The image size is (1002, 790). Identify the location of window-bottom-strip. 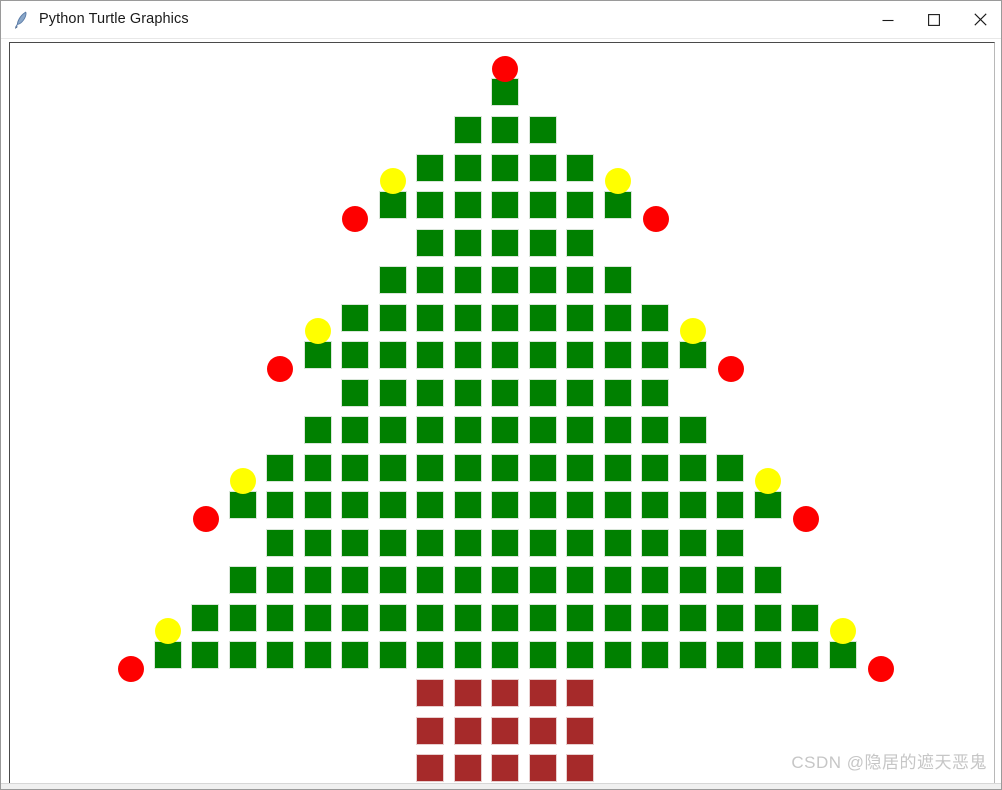
(501, 786).